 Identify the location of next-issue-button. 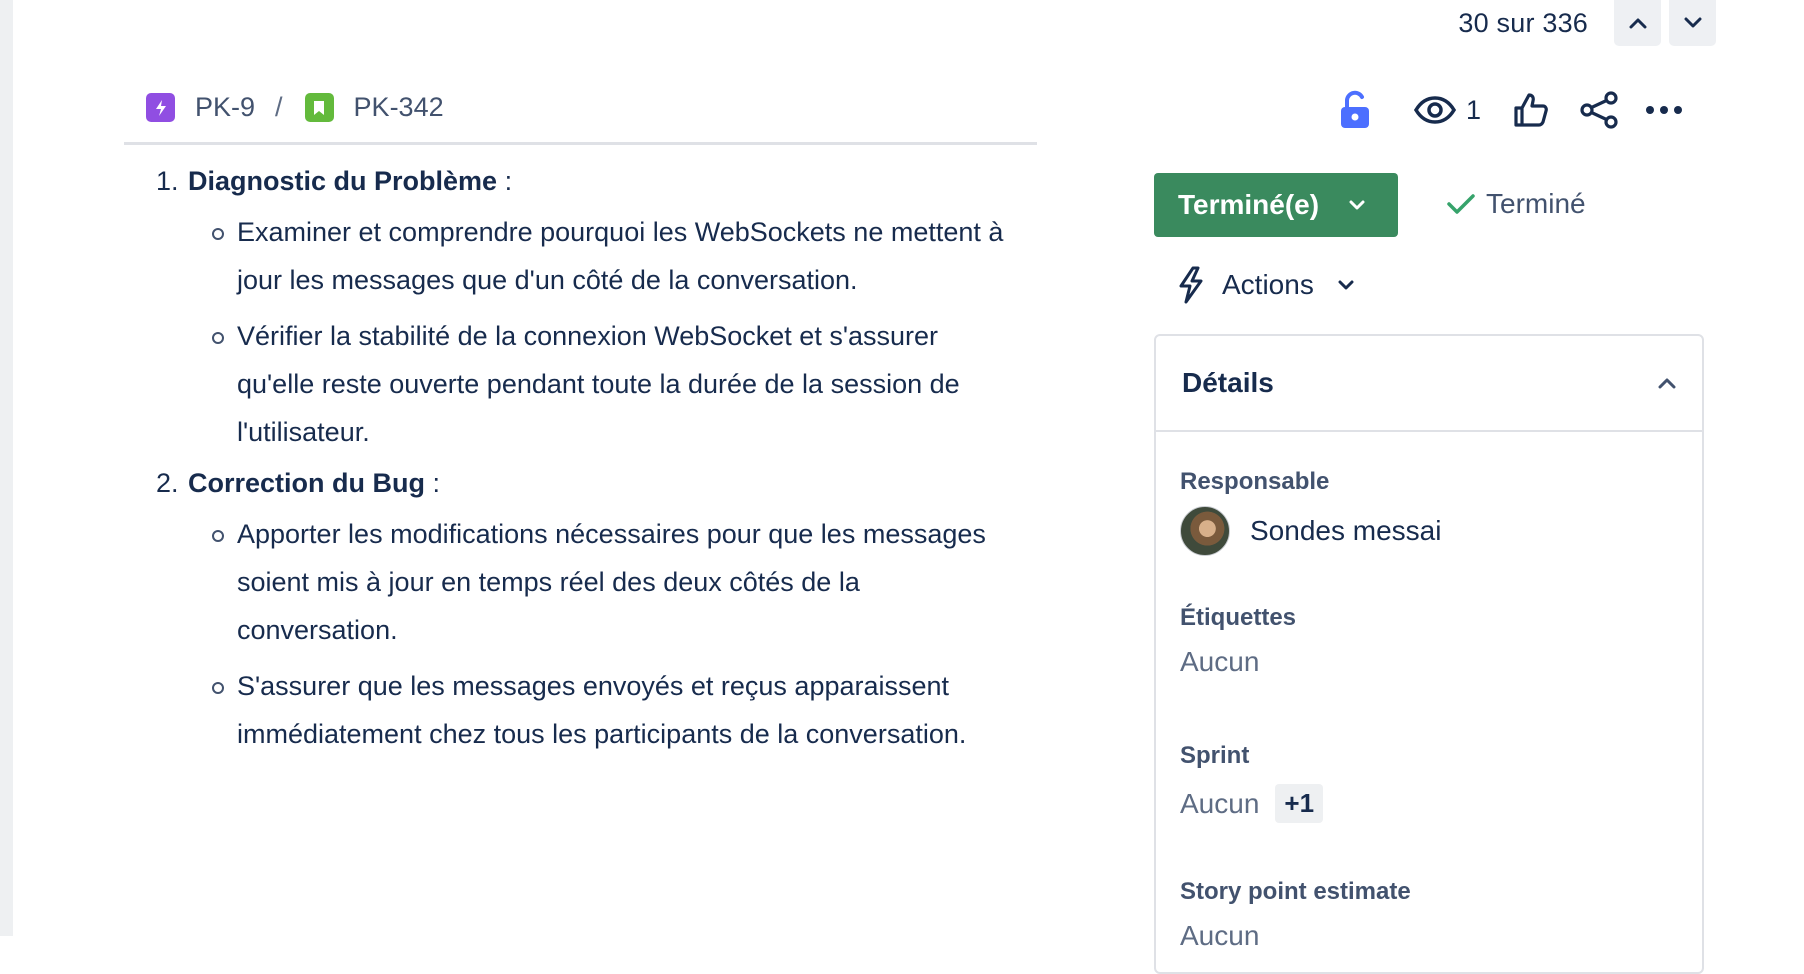
(1692, 23).